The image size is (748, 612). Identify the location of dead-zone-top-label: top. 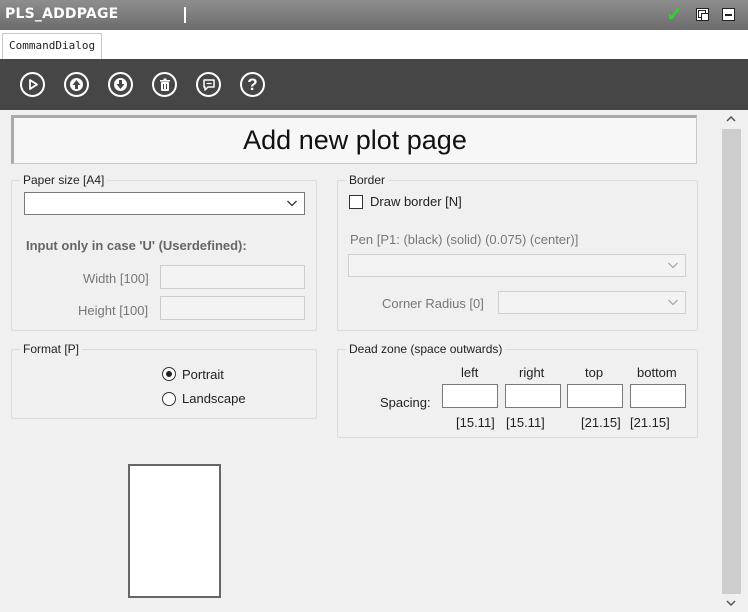
(594, 372).